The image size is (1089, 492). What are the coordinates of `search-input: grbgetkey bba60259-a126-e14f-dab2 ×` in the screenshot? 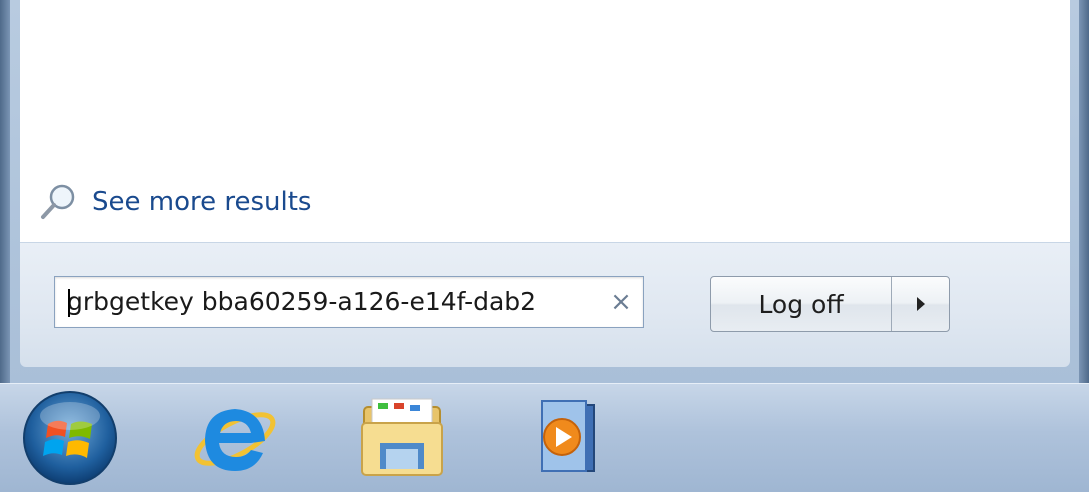 It's located at (349, 302).